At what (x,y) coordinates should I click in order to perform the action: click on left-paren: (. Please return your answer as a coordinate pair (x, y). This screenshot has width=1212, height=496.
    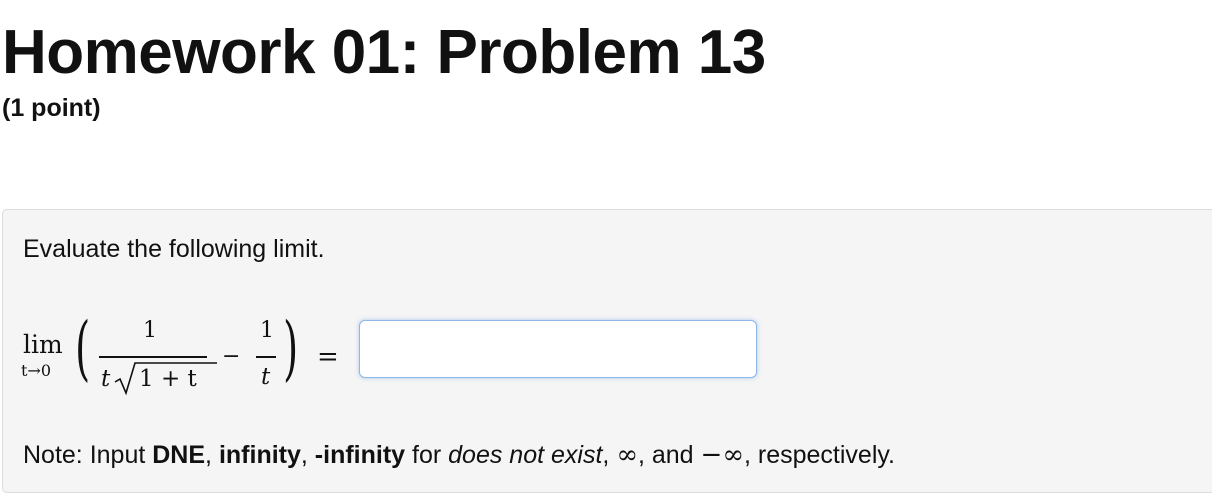
    Looking at the image, I should click on (83, 348).